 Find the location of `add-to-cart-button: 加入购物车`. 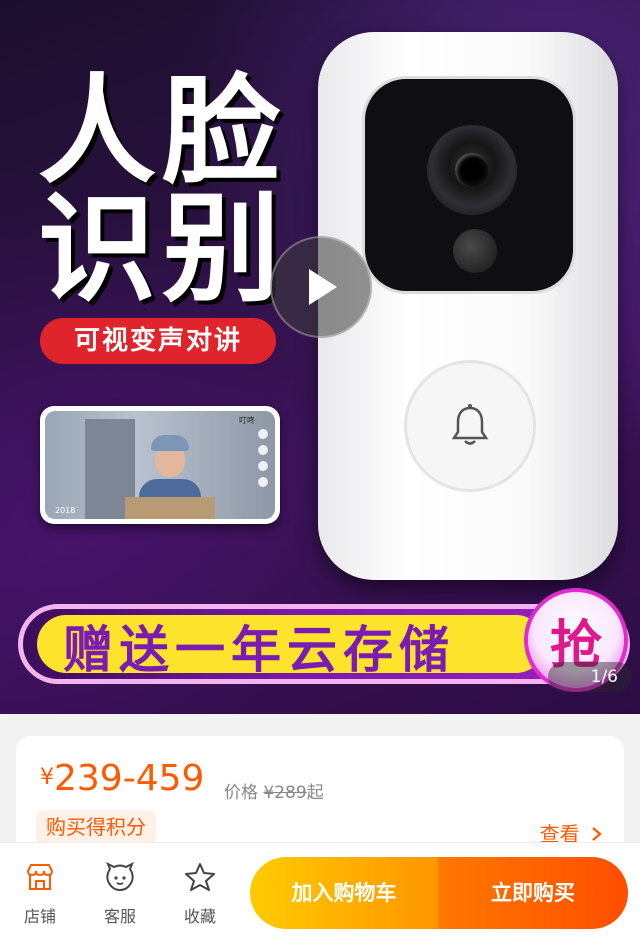

add-to-cart-button: 加入购物车 is located at coordinates (344, 893).